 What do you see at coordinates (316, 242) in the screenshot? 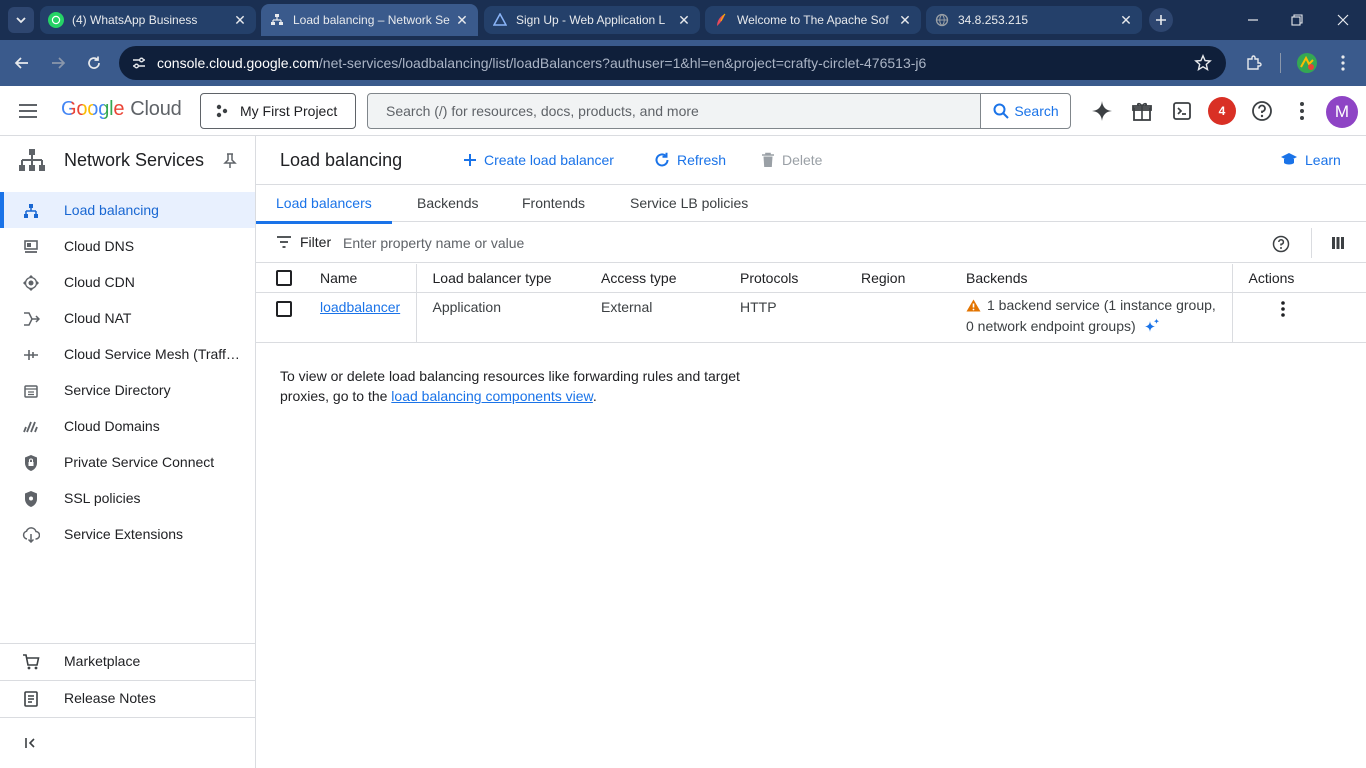
I see `filter-label: Filter` at bounding box center [316, 242].